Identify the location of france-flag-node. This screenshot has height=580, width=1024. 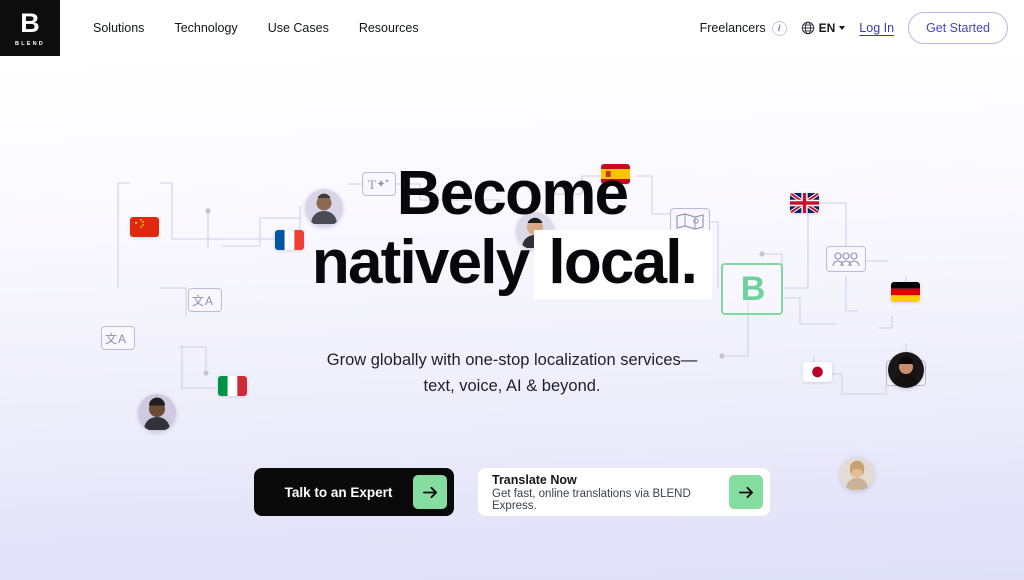
(289, 240).